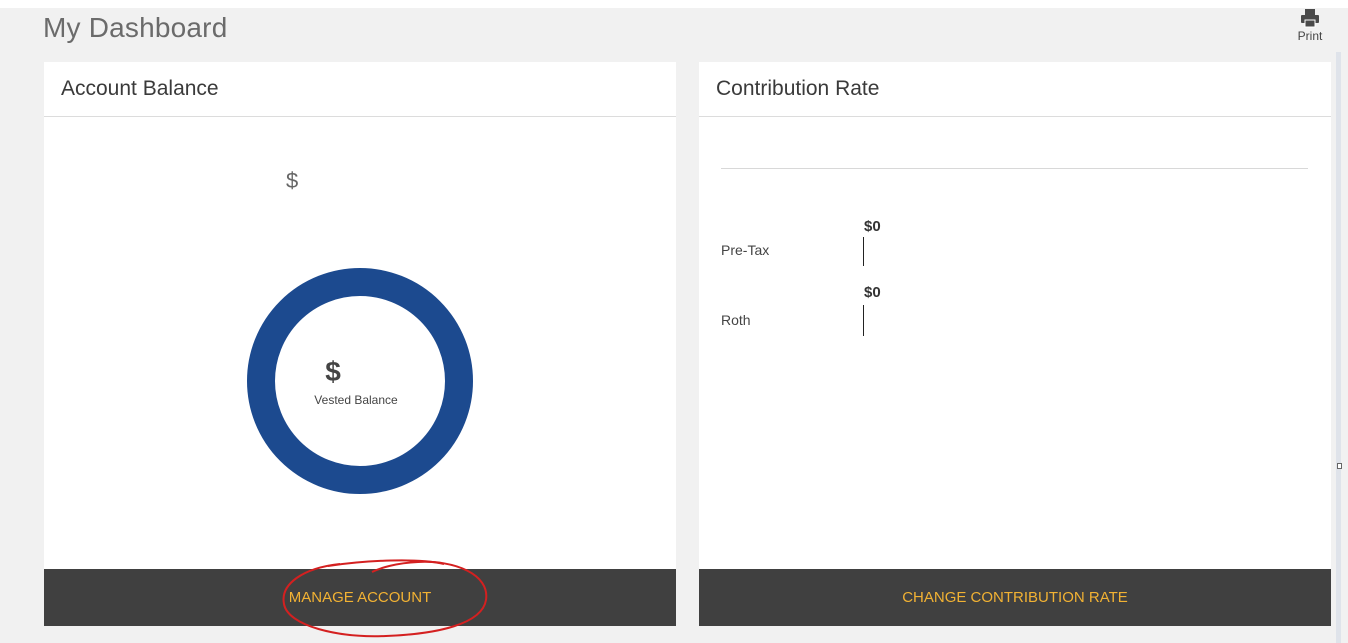  What do you see at coordinates (1310, 18) in the screenshot?
I see `printer-icon` at bounding box center [1310, 18].